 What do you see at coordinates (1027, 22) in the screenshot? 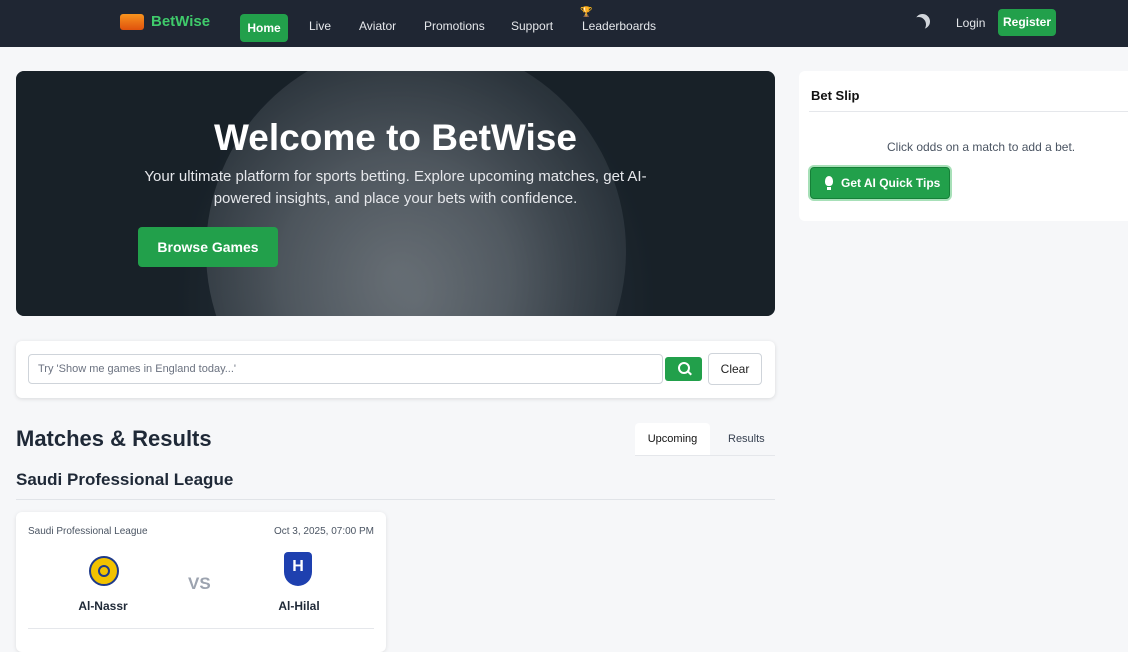
I see `register-button: Register` at bounding box center [1027, 22].